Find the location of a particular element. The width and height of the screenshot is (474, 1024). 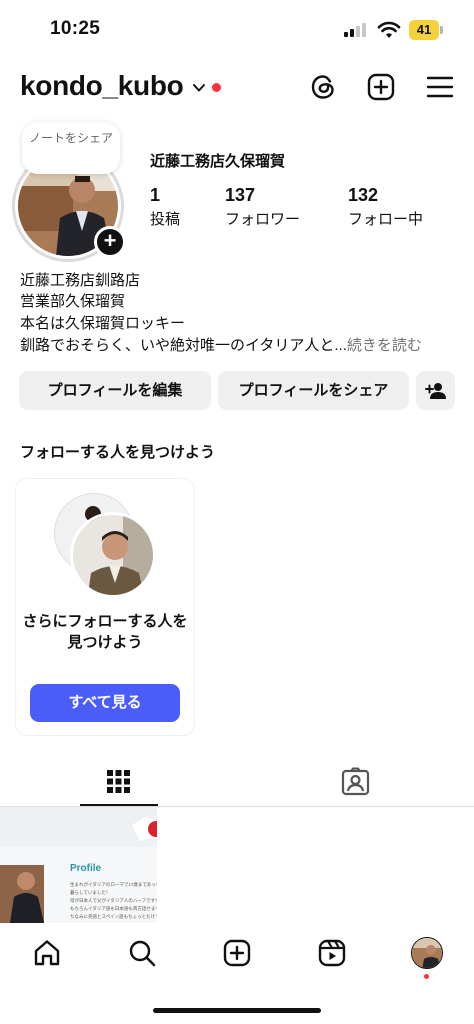

create-plus-icon is located at coordinates (381, 87).